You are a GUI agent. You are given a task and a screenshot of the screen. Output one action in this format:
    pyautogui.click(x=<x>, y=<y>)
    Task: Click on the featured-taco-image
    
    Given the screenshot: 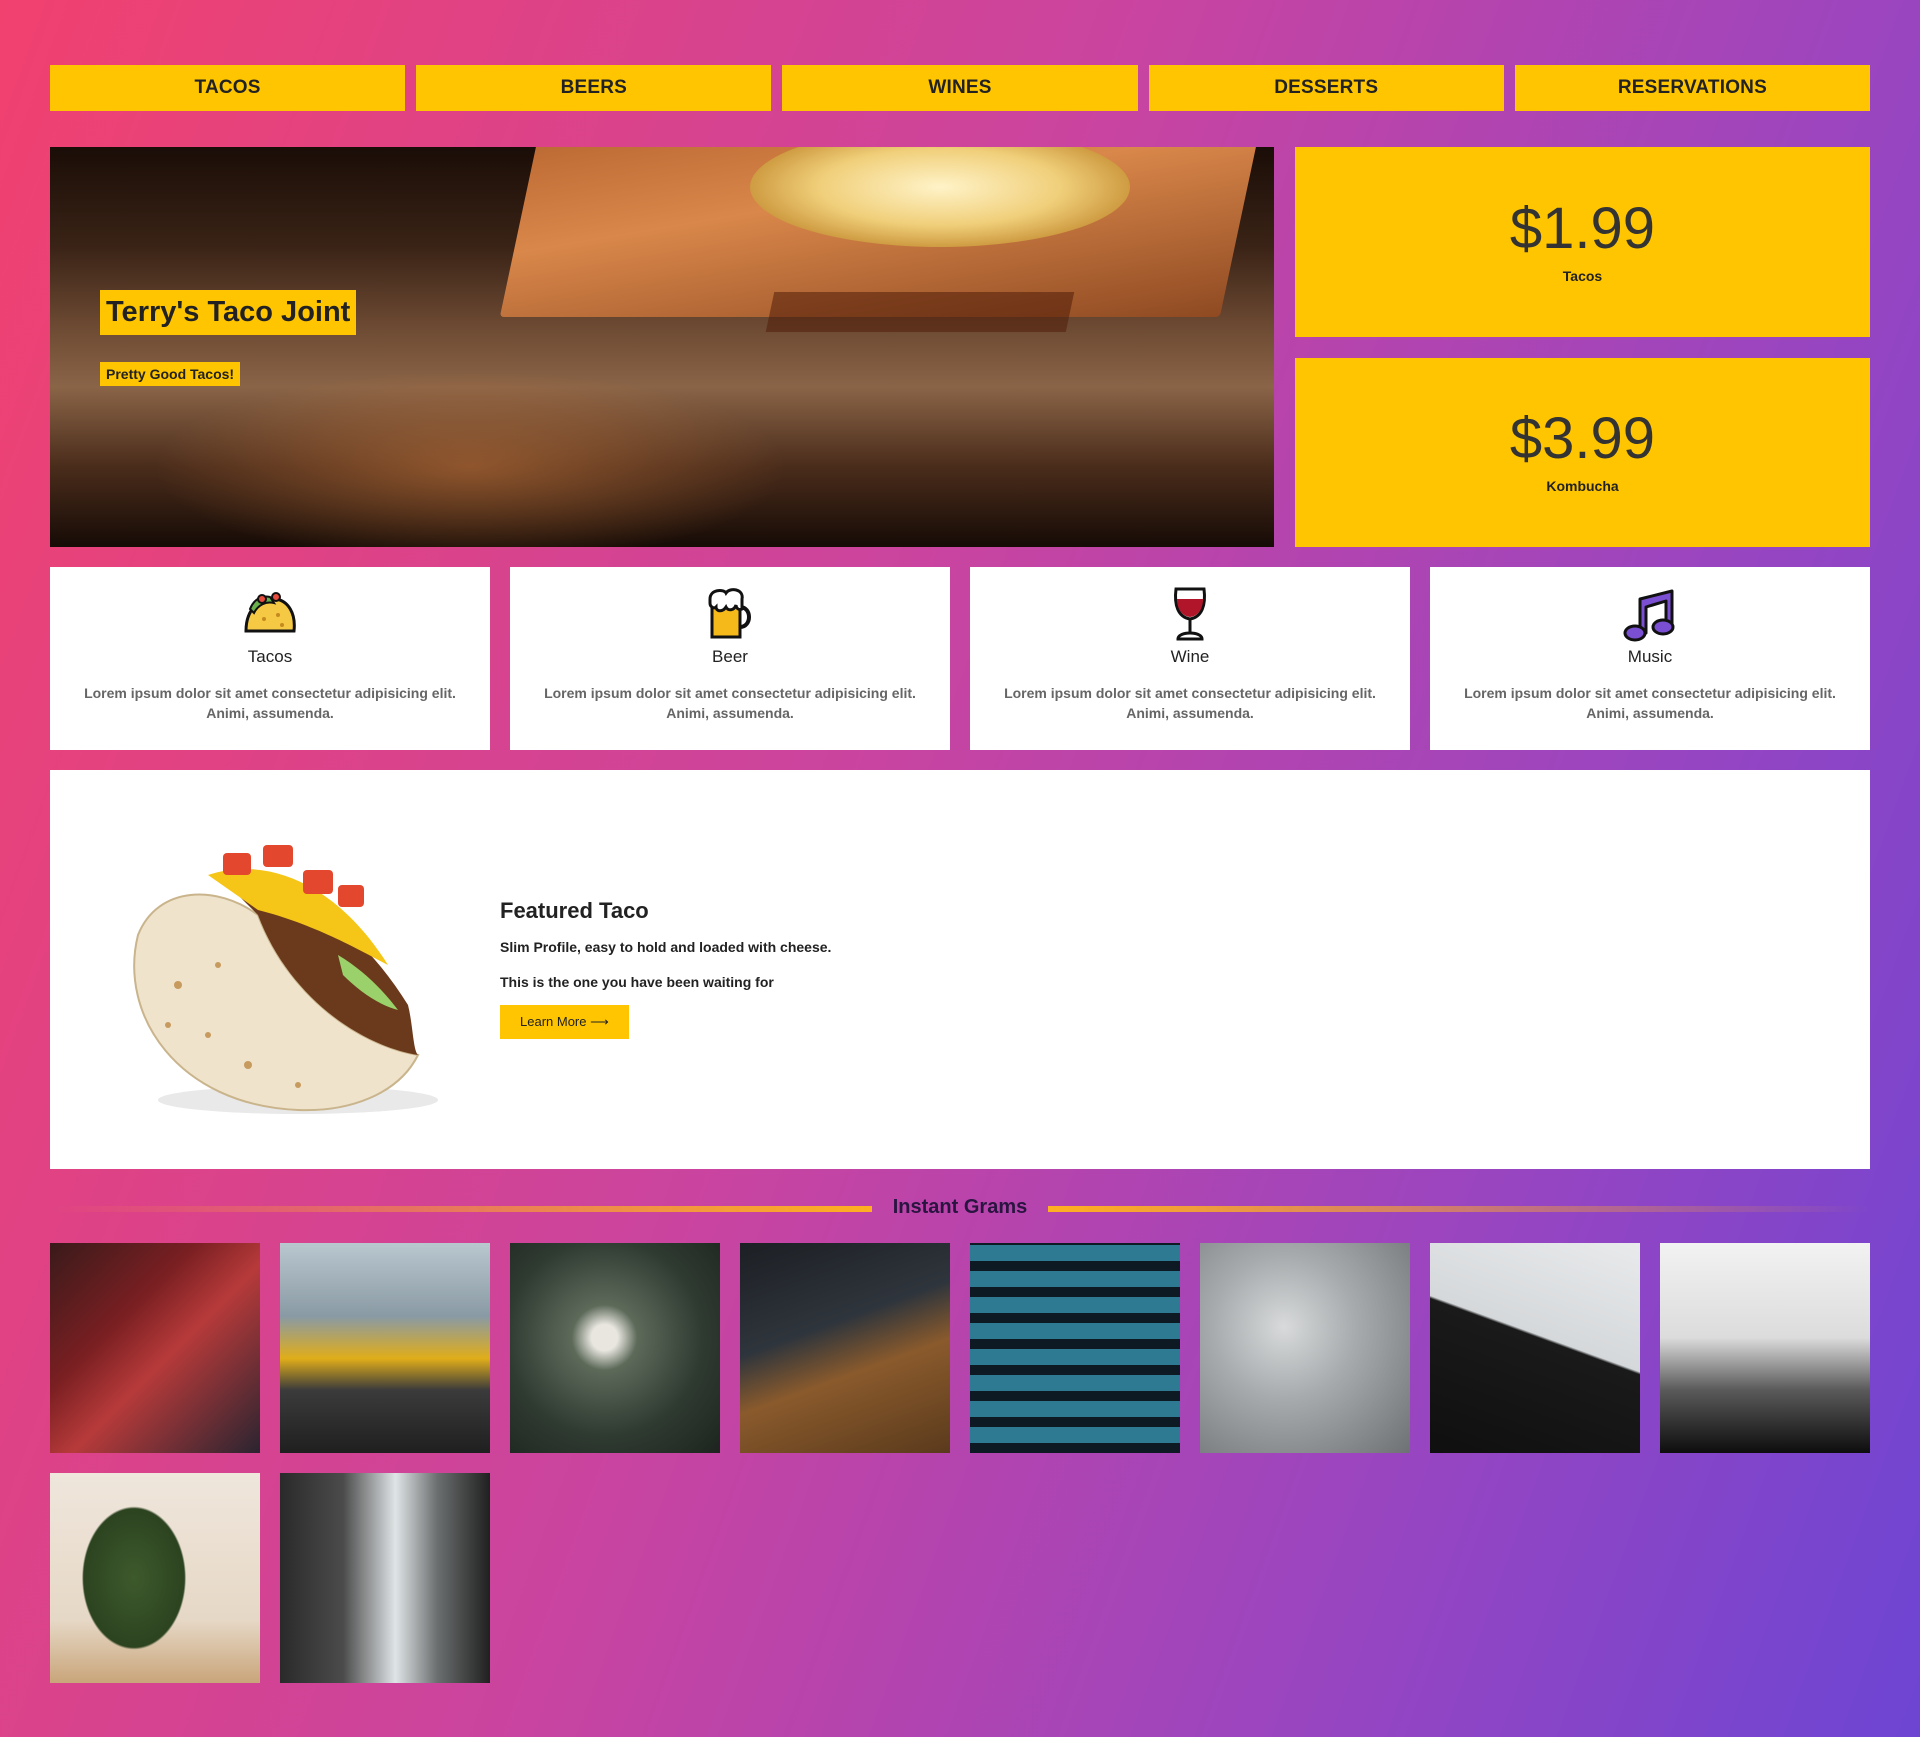 What is the action you would take?
    pyautogui.click(x=273, y=967)
    